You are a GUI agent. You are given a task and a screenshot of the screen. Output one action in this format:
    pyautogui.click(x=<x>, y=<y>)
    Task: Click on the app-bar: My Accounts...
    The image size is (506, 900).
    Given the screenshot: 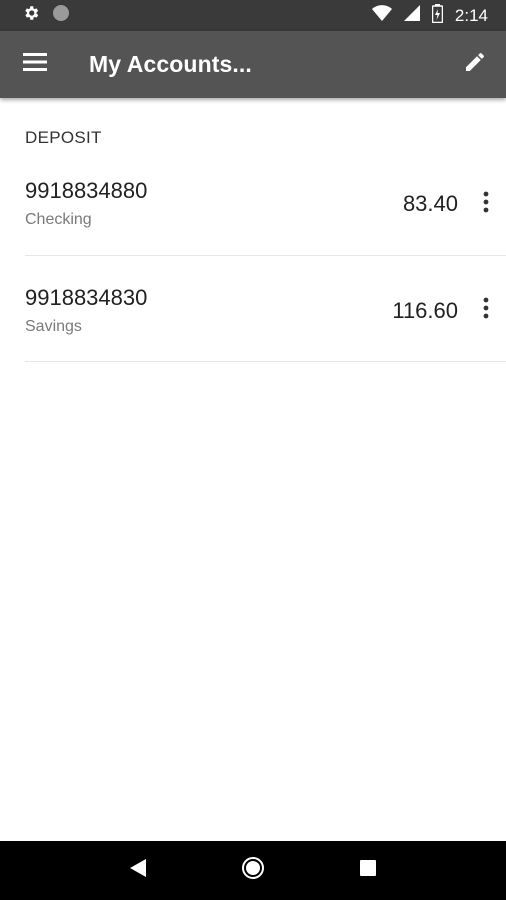 What is the action you would take?
    pyautogui.click(x=253, y=64)
    